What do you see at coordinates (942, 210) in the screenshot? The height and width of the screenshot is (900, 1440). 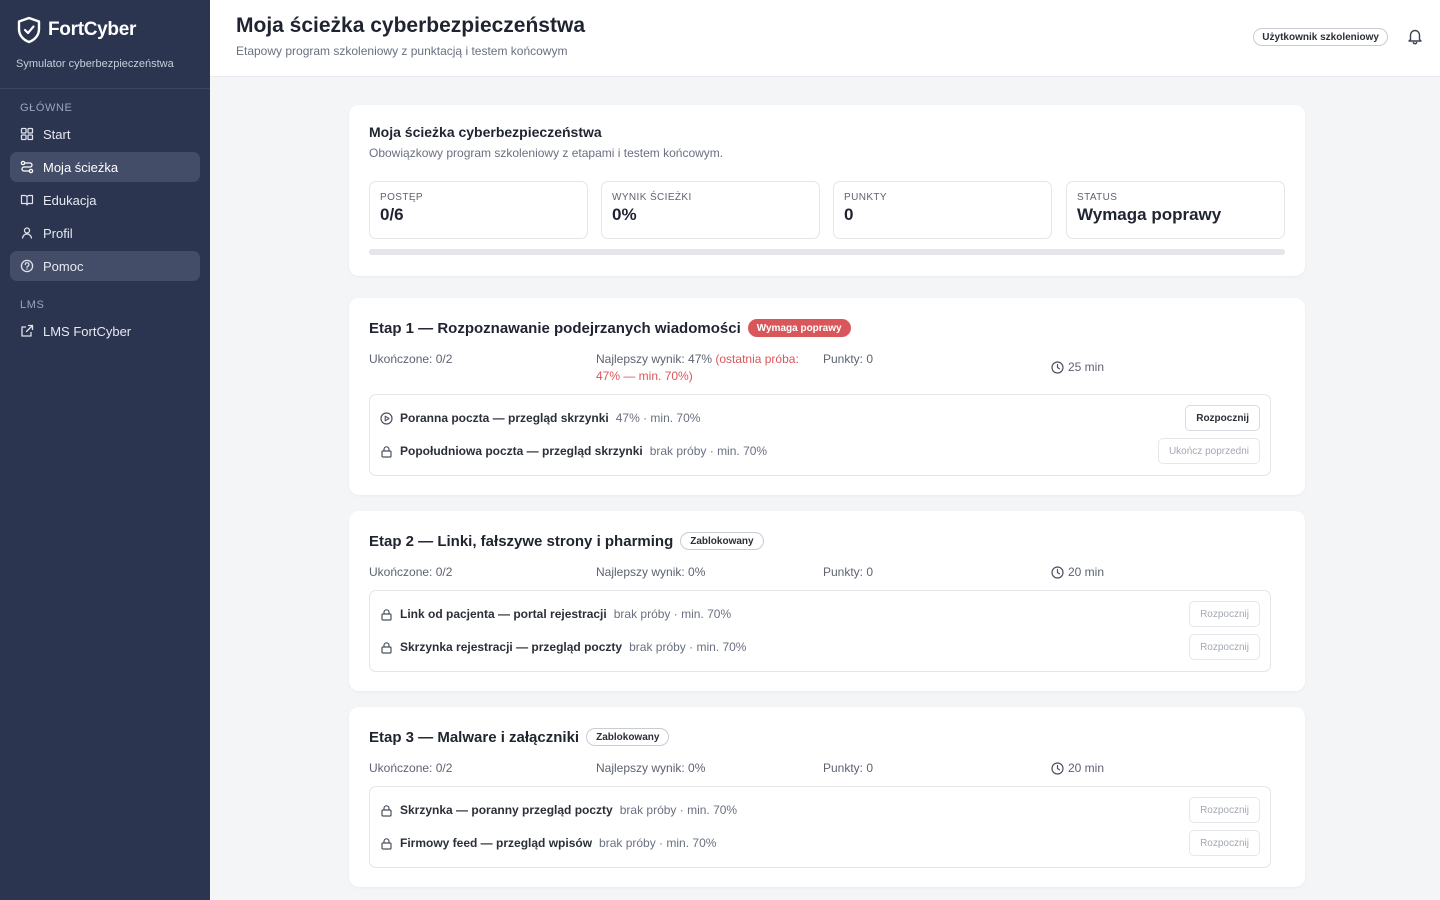 I see `stat-points: PUNKTY 0` at bounding box center [942, 210].